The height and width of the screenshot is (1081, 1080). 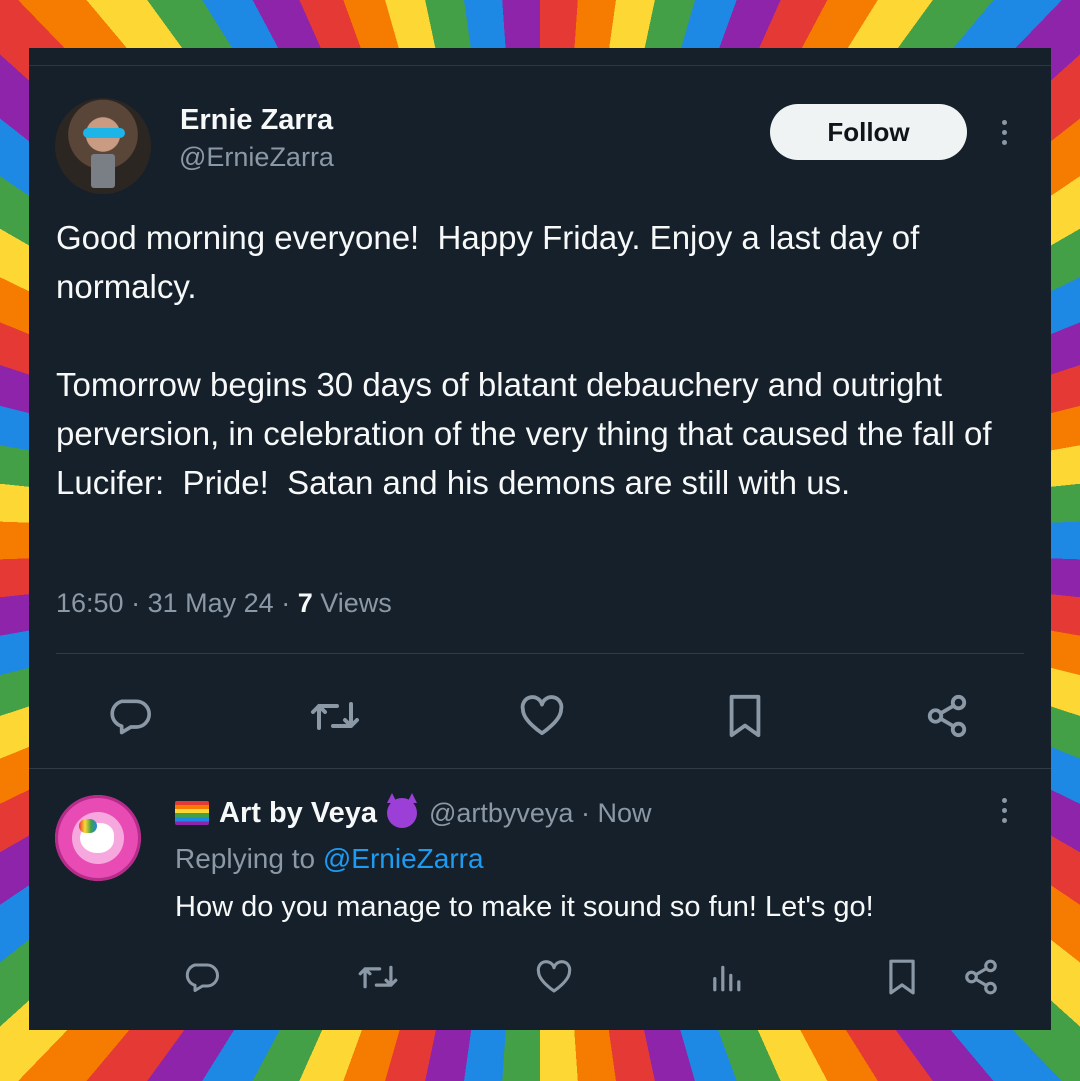 I want to click on reply-header: Art by Veya @artbyveya · Now, so click(x=413, y=812).